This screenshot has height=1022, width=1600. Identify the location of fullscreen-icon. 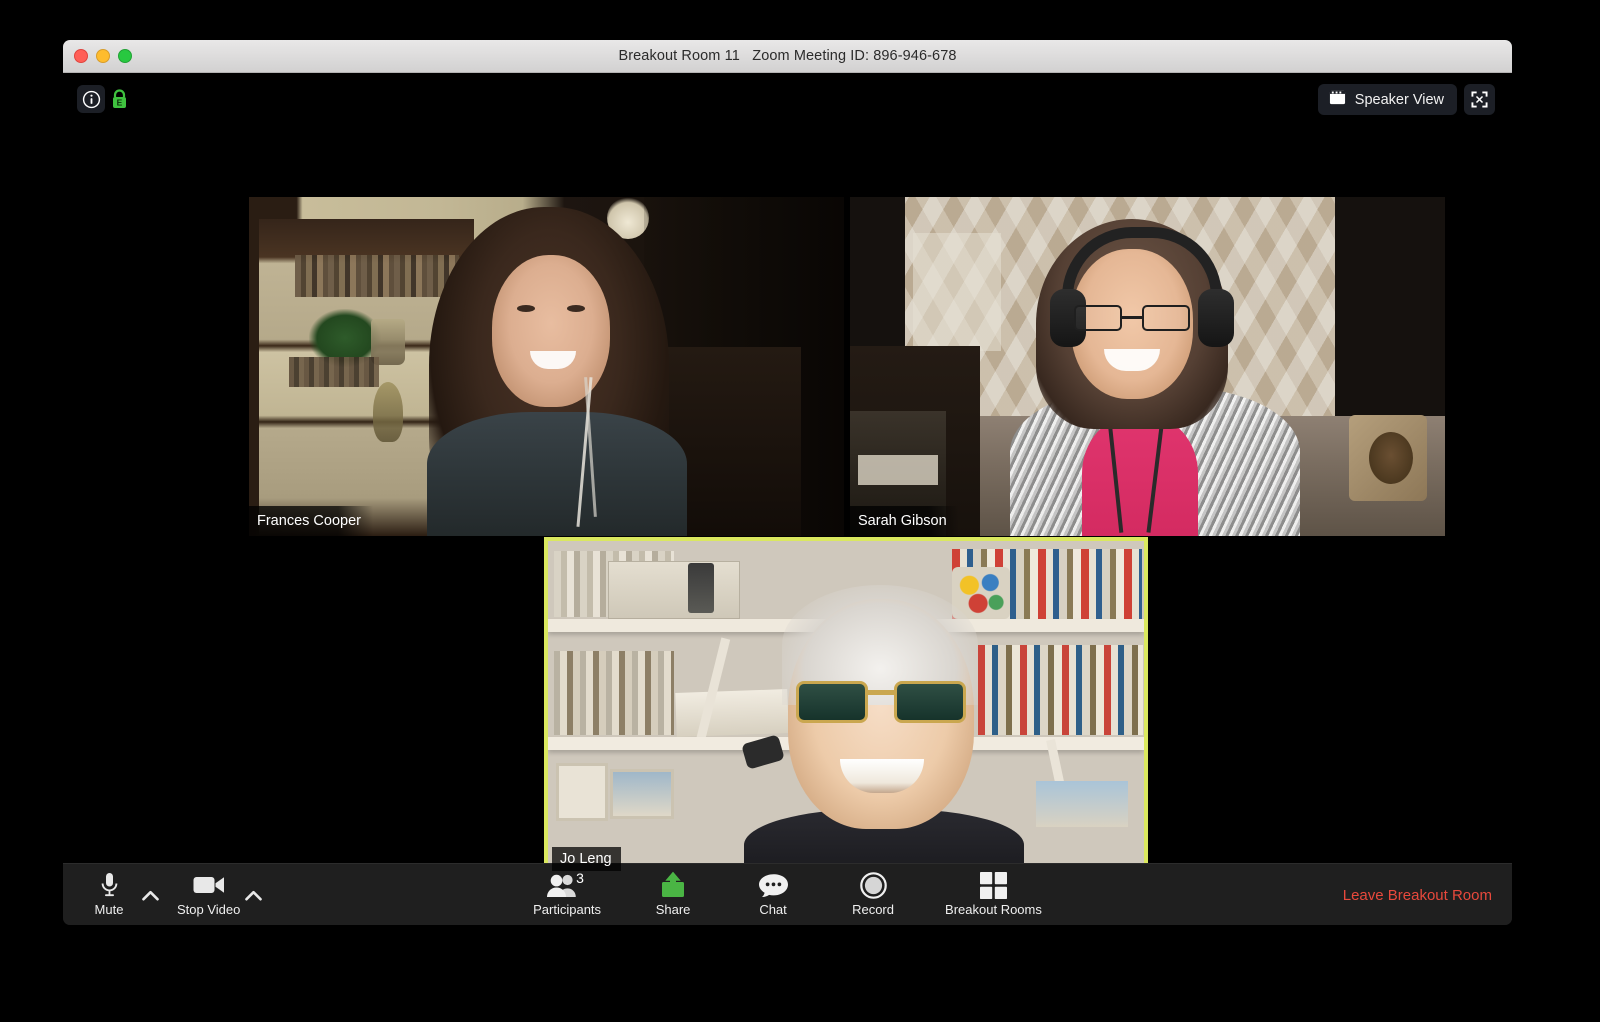
(1479, 99).